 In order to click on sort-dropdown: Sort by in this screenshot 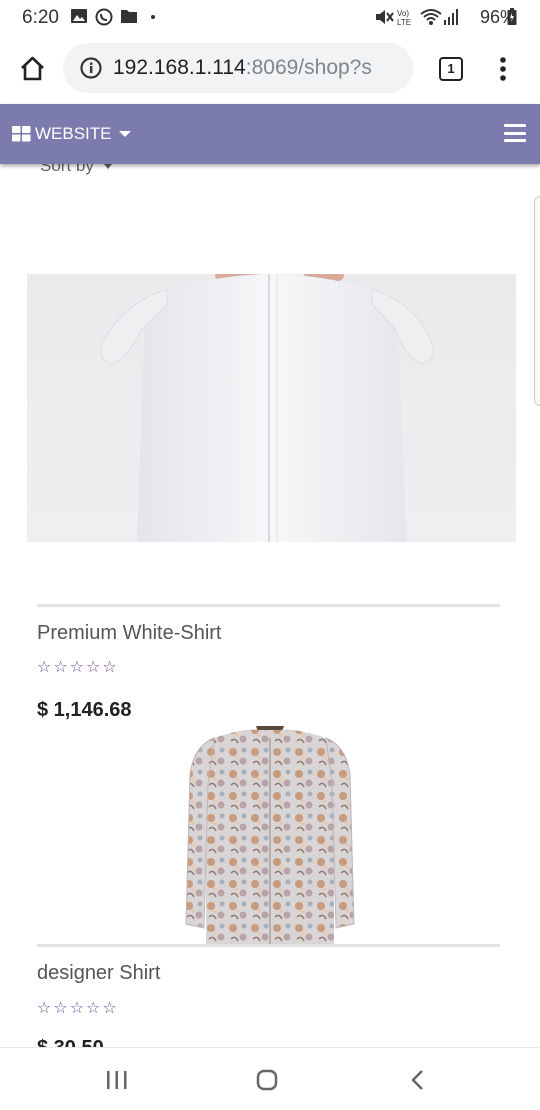, I will do `click(76, 170)`.